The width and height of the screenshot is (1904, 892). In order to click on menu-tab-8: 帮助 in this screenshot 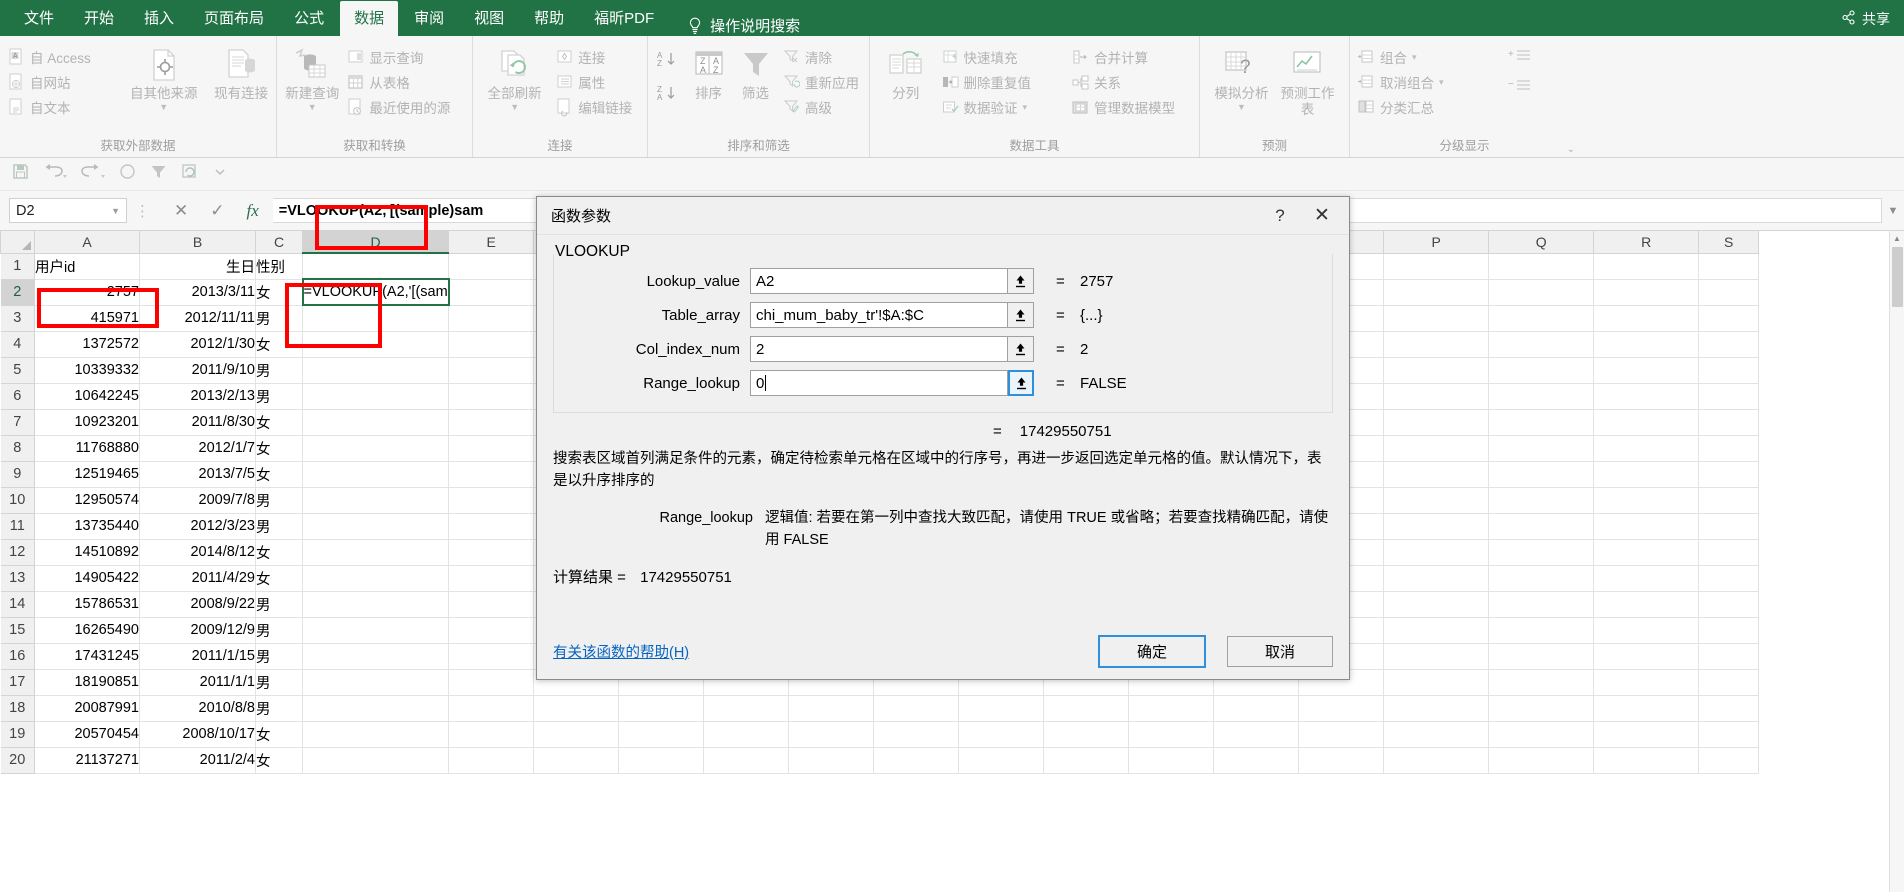, I will do `click(549, 18)`.